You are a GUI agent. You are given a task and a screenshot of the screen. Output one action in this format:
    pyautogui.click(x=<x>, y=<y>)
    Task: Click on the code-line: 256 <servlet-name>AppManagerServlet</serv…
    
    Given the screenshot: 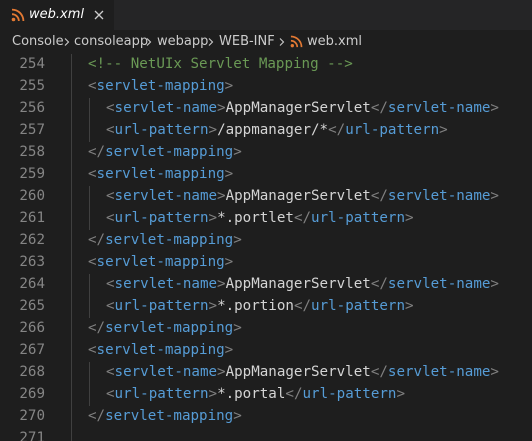 What is the action you would take?
    pyautogui.click(x=266, y=108)
    